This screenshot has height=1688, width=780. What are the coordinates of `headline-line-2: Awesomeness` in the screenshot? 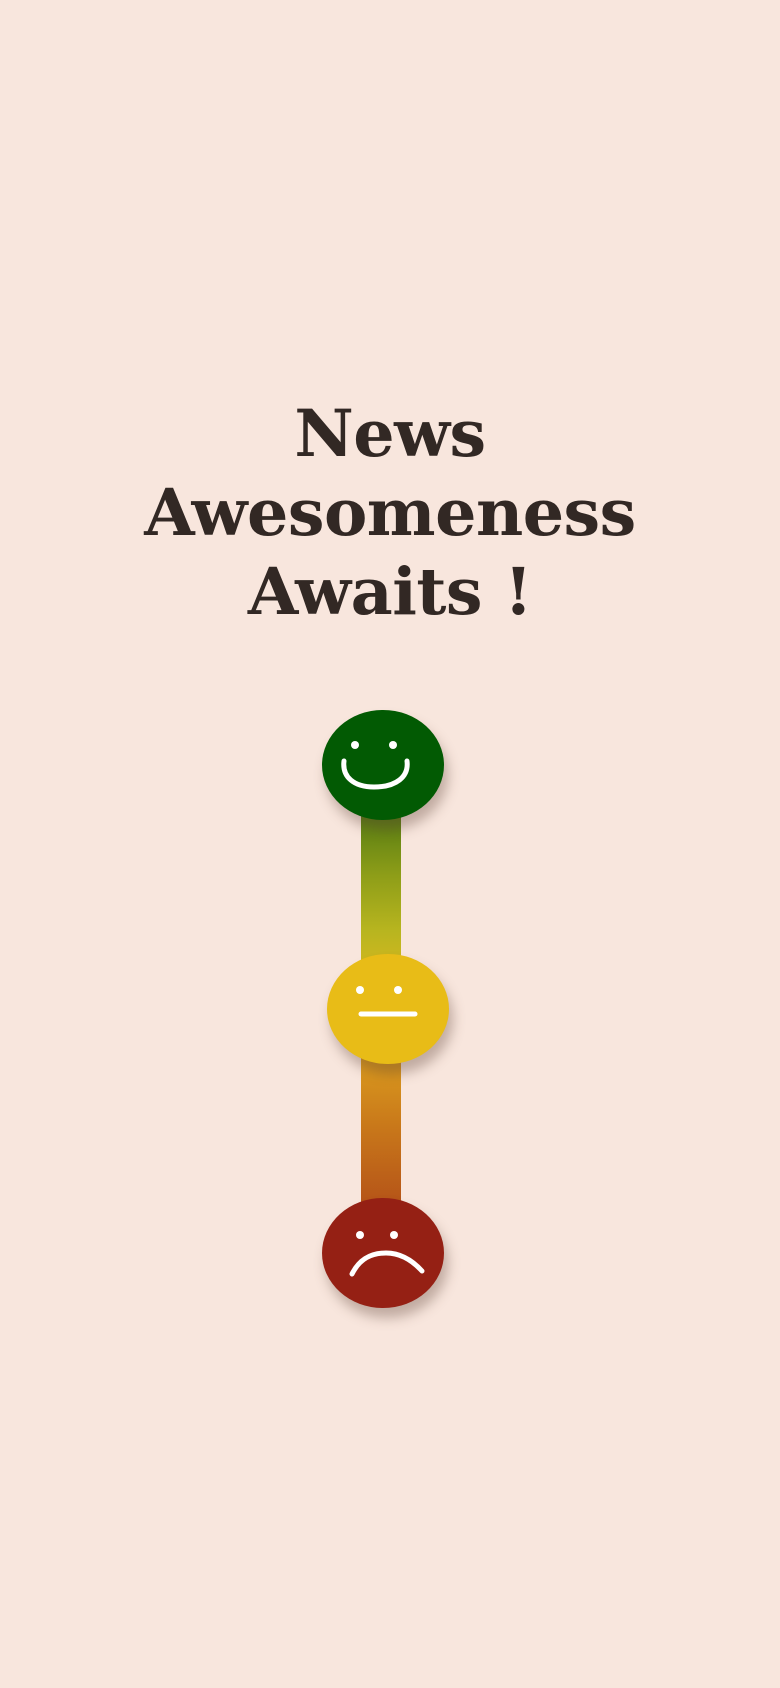 It's located at (390, 513).